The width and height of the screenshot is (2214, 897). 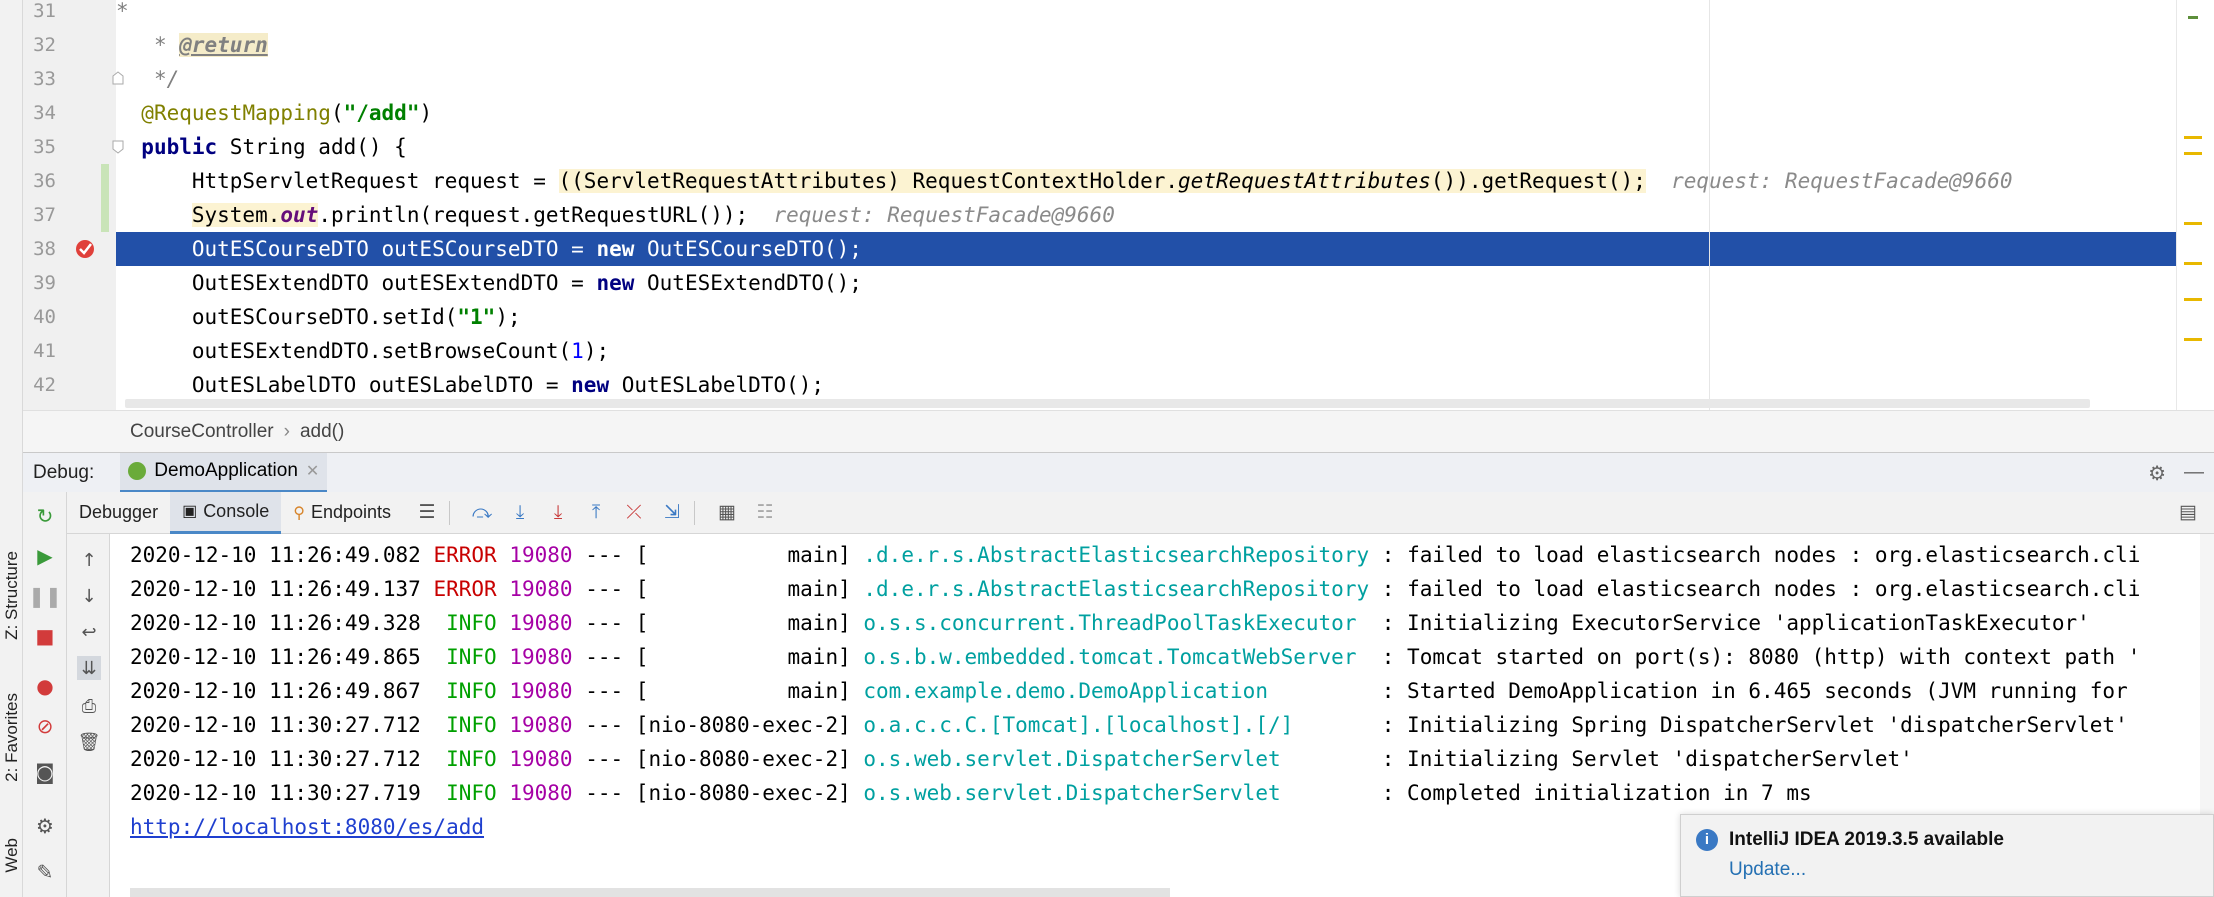 I want to click on run-to-cursor-icon: ⇲, so click(x=672, y=513).